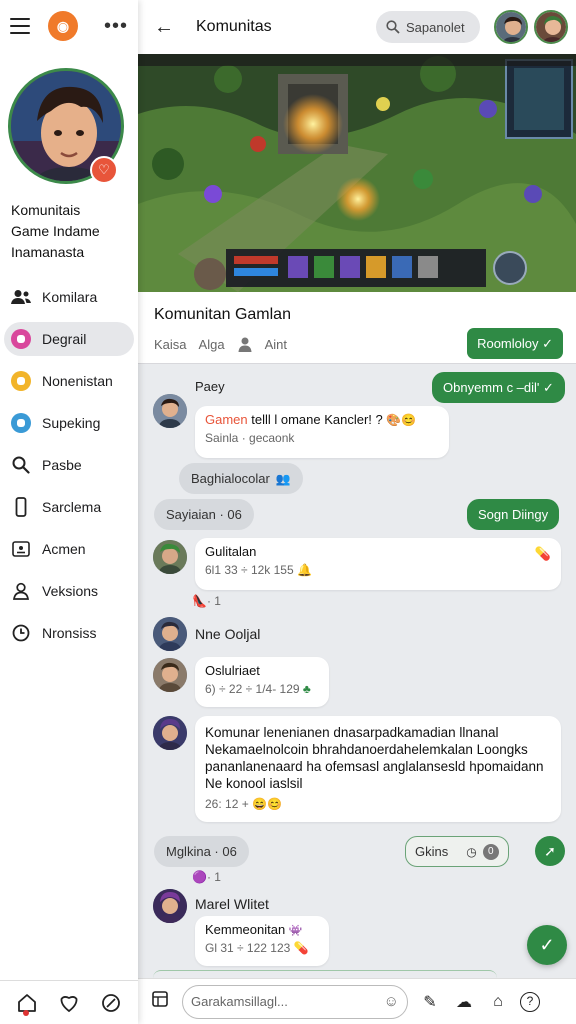 This screenshot has height=1024, width=576. I want to click on message-meta: Gl 31 ÷ 122 123 💊, so click(262, 948).